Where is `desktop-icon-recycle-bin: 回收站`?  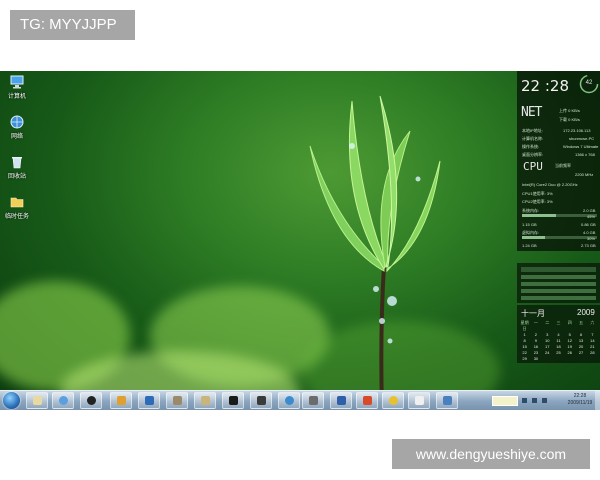
desktop-icon-recycle-bin: 回收站 is located at coordinates (17, 167).